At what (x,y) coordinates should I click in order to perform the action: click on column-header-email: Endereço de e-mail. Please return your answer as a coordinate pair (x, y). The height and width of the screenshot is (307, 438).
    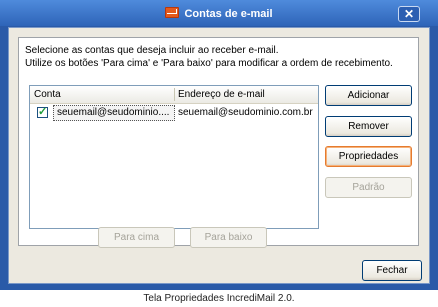
    Looking at the image, I should click on (221, 94).